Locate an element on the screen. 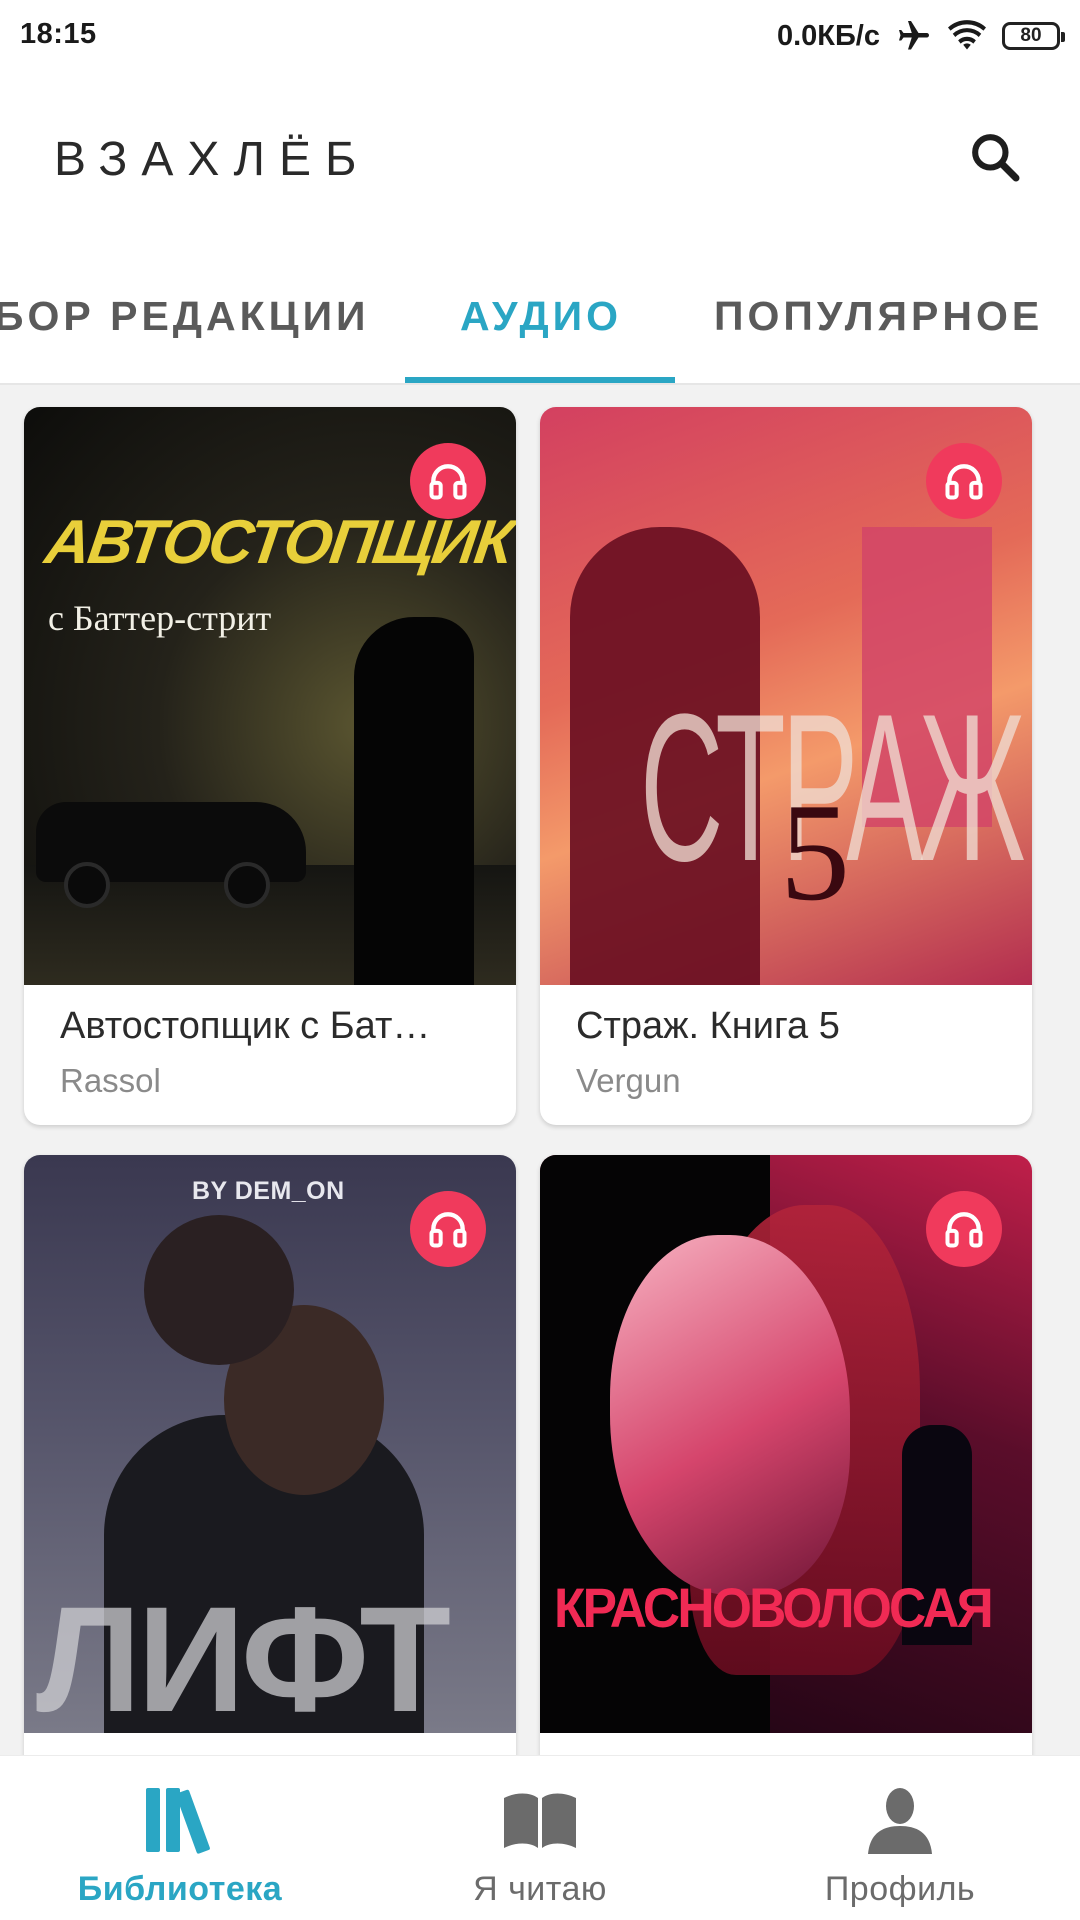  battery-level: 80 is located at coordinates (1031, 35).